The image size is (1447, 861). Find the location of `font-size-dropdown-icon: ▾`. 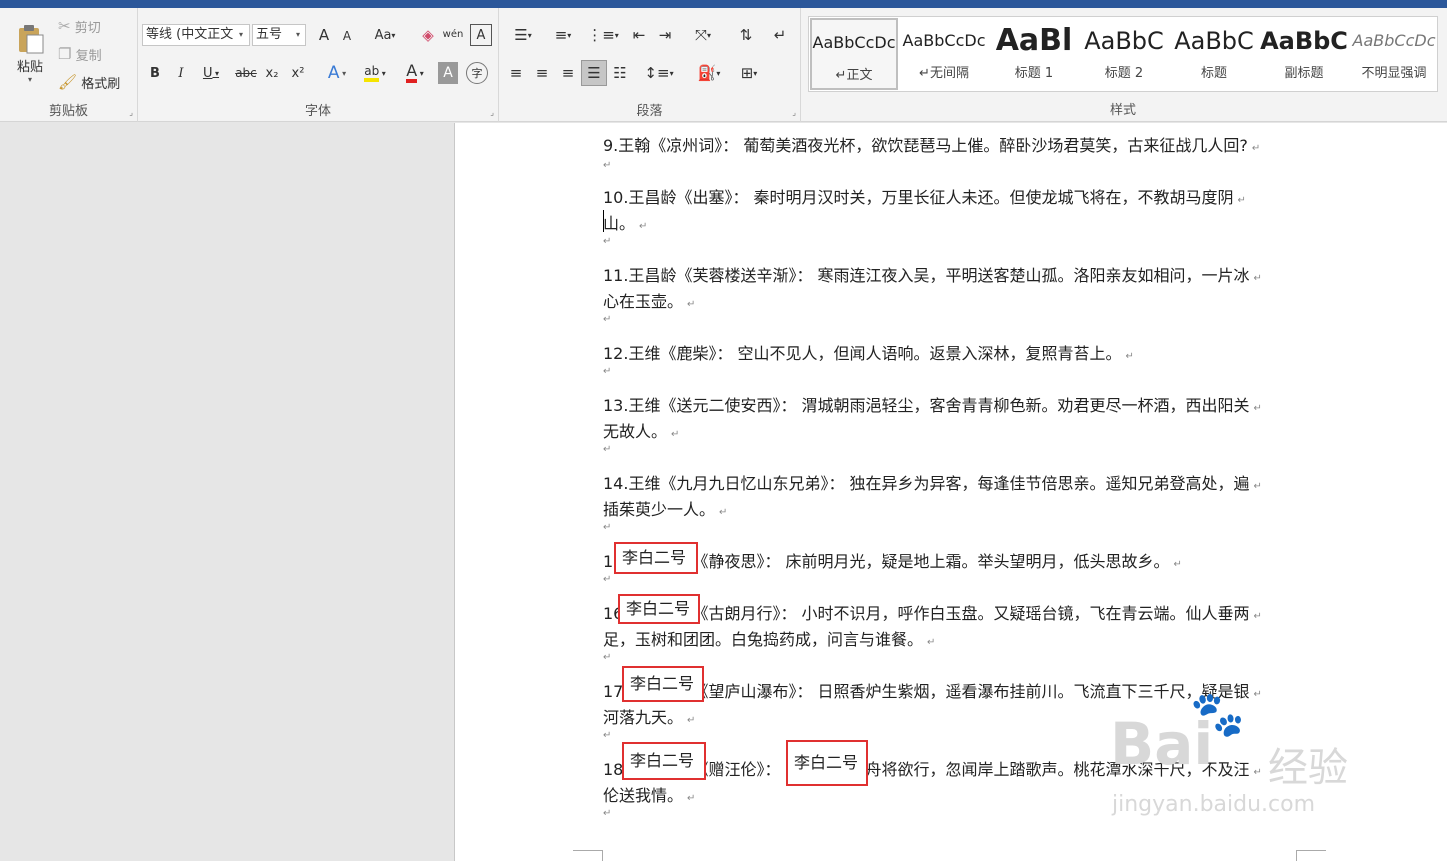

font-size-dropdown-icon: ▾ is located at coordinates (298, 34).